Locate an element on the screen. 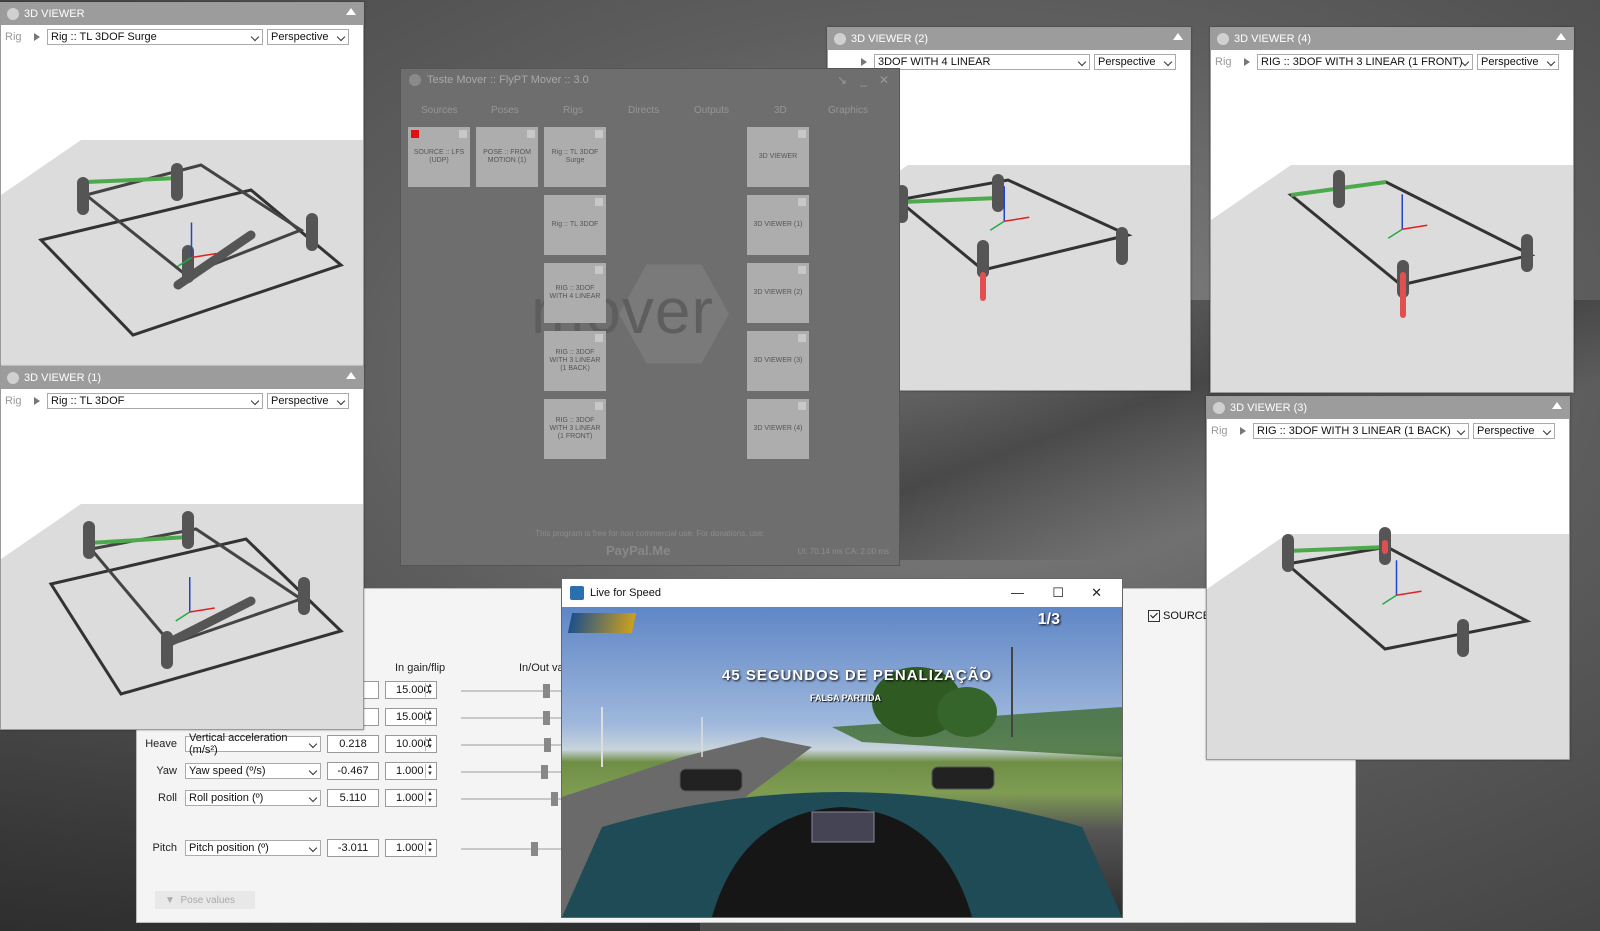 This screenshot has height=931, width=1600. module-tile-rigs: Rig :: TL 3DOF is located at coordinates (575, 225).